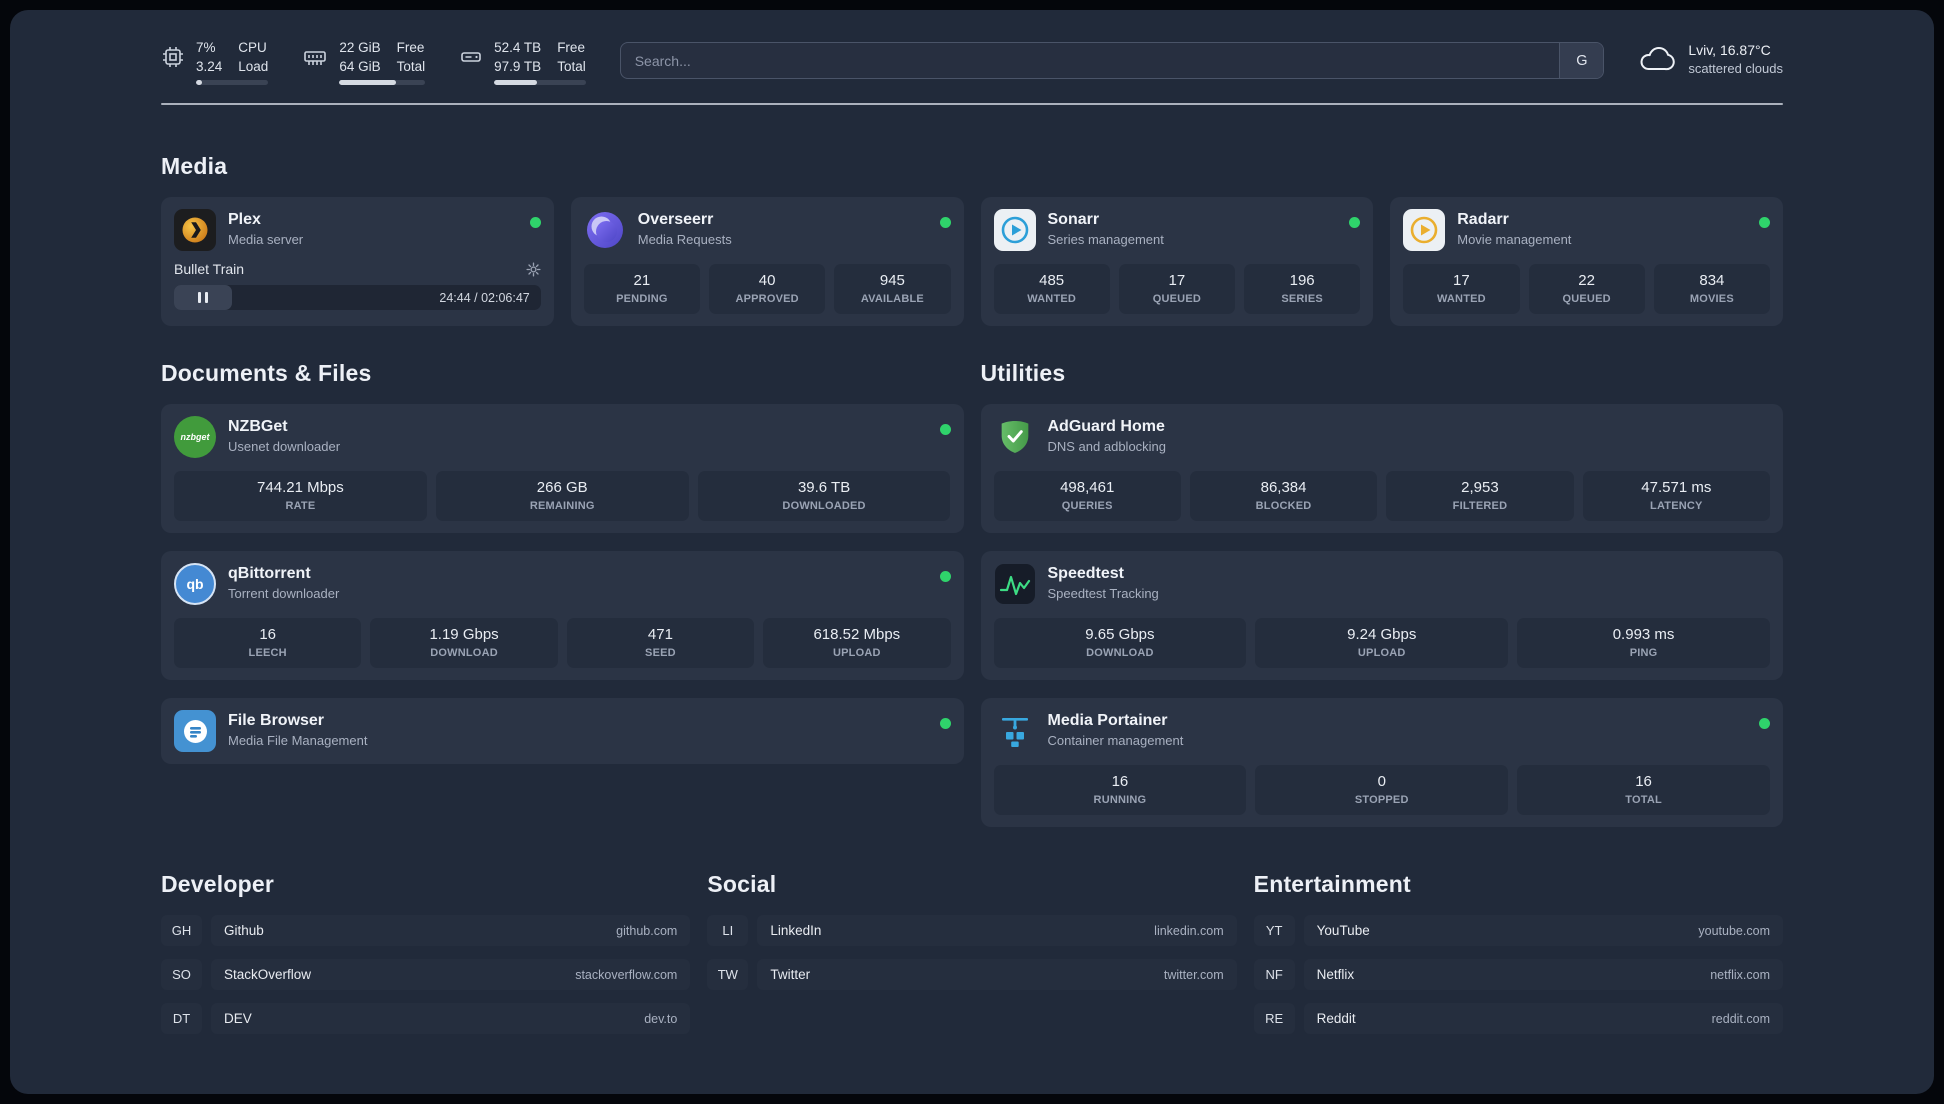 This screenshot has width=1944, height=1104. I want to click on bookmark-name: Netflix, so click(1335, 975).